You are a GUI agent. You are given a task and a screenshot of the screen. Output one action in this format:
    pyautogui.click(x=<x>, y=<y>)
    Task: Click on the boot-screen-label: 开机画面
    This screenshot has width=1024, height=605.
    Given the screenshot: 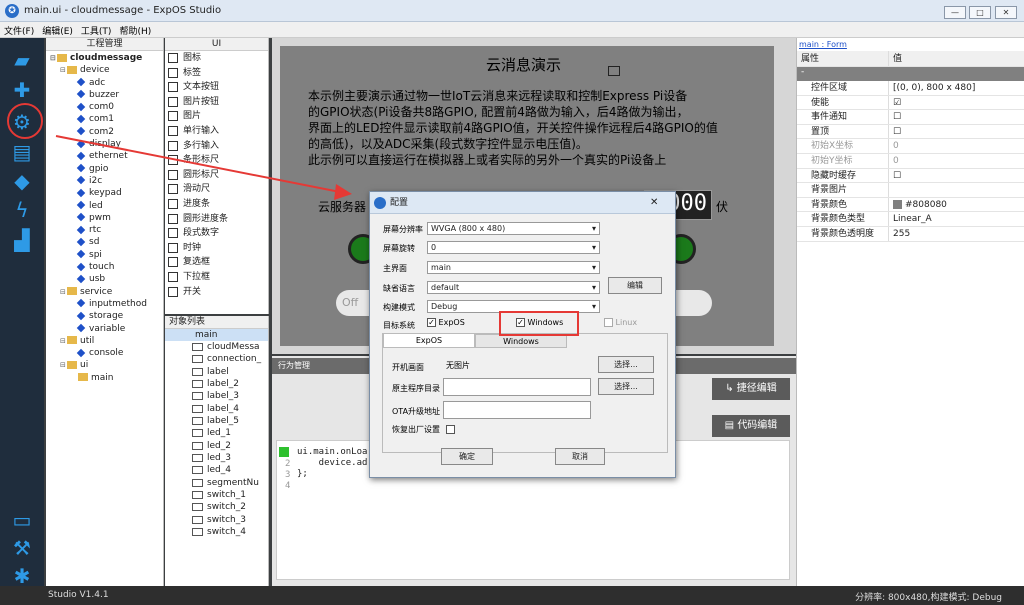 What is the action you would take?
    pyautogui.click(x=408, y=367)
    